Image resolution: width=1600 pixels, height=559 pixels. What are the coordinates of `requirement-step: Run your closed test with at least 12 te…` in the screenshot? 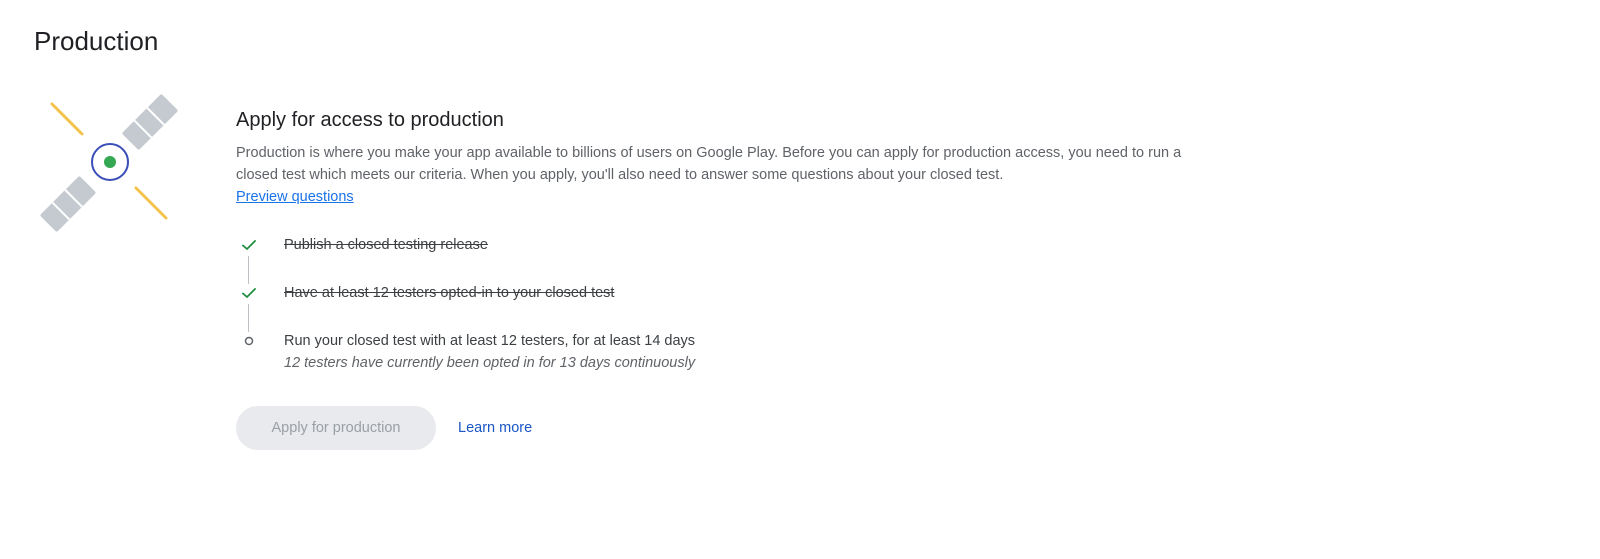 It's located at (726, 355).